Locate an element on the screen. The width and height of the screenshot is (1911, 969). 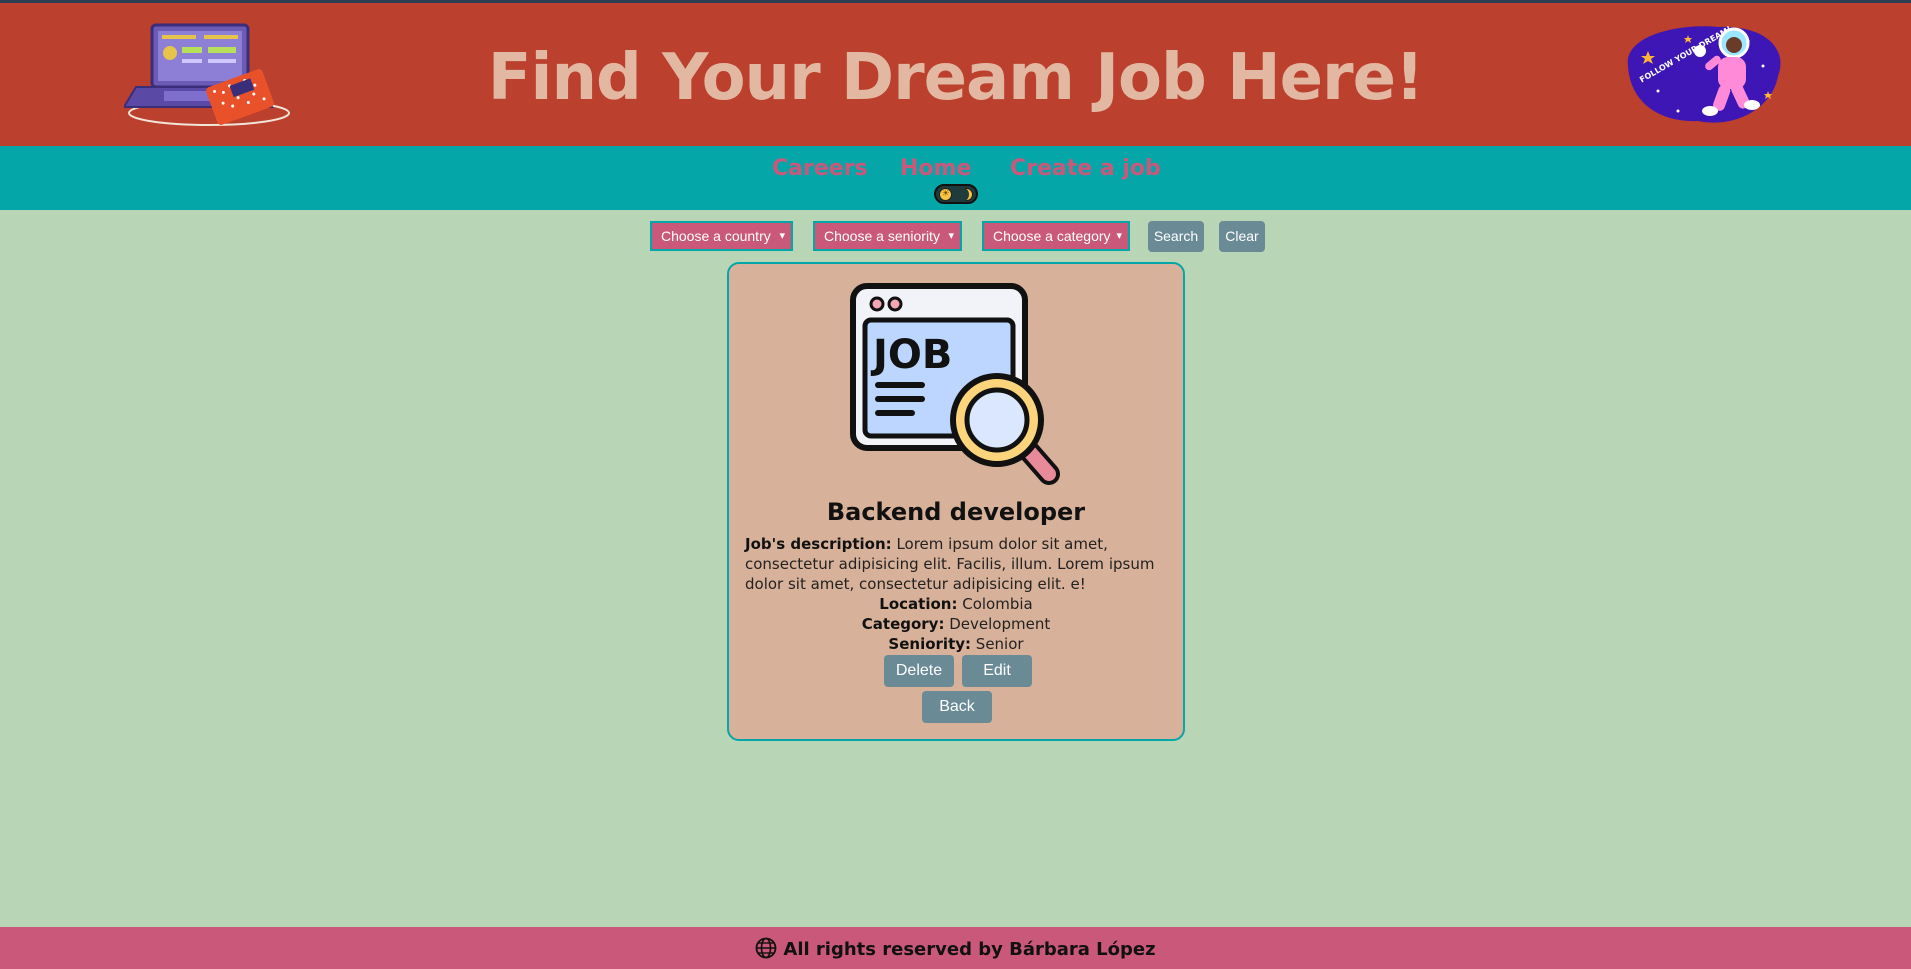
seniority-select-value: Choose a seniority is located at coordinates (882, 236).